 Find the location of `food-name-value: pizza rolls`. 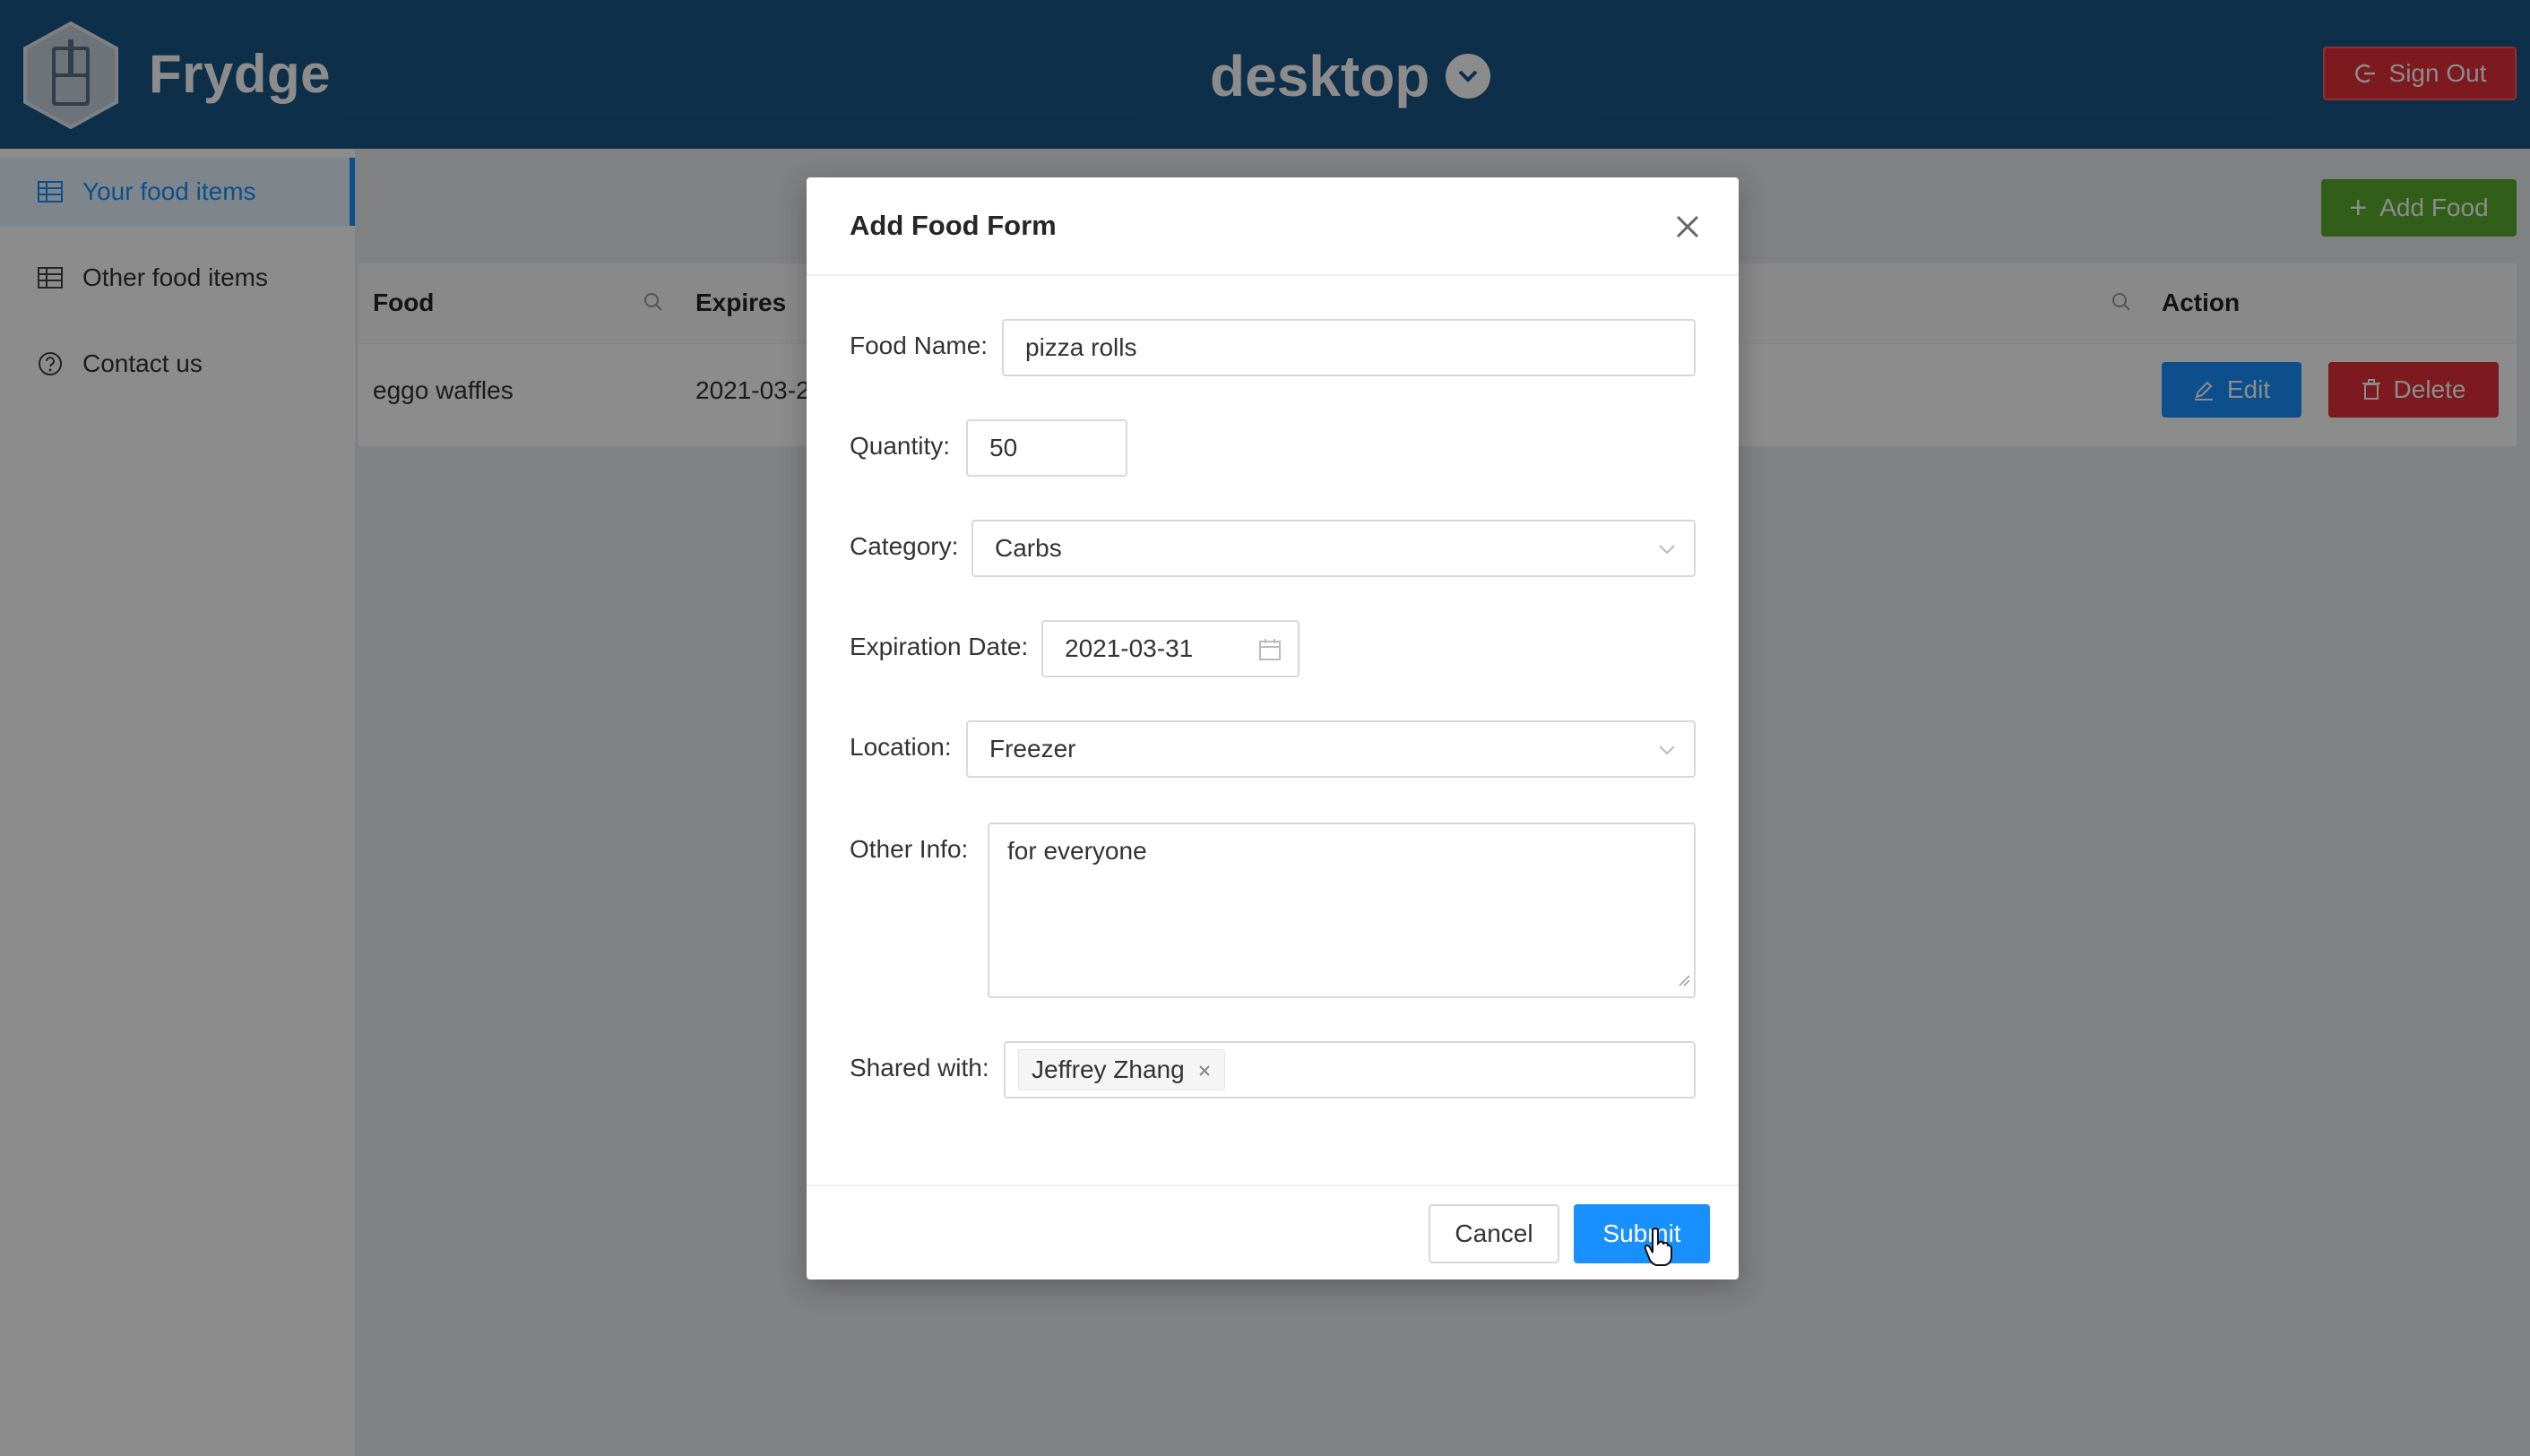

food-name-value: pizza rolls is located at coordinates (1081, 347).